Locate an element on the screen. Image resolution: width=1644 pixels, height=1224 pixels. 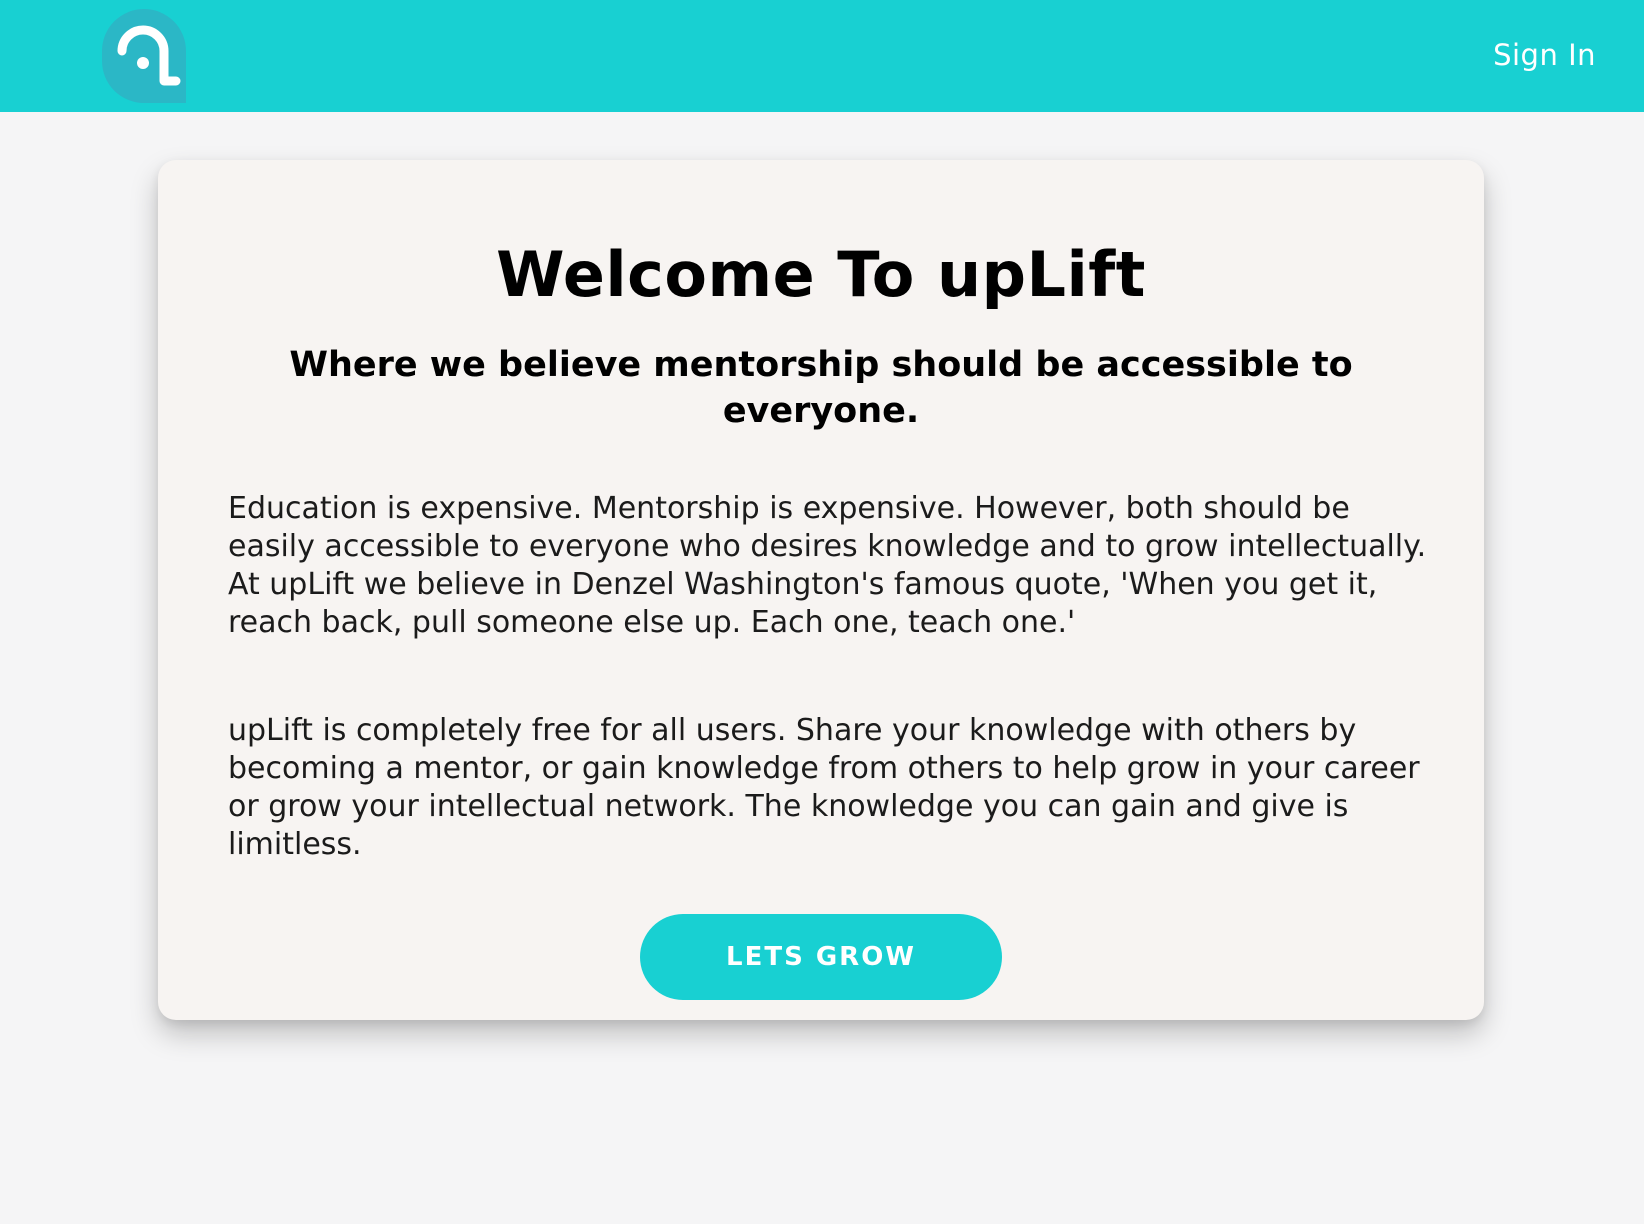
sign-in-link: Sign In is located at coordinates (1544, 55).